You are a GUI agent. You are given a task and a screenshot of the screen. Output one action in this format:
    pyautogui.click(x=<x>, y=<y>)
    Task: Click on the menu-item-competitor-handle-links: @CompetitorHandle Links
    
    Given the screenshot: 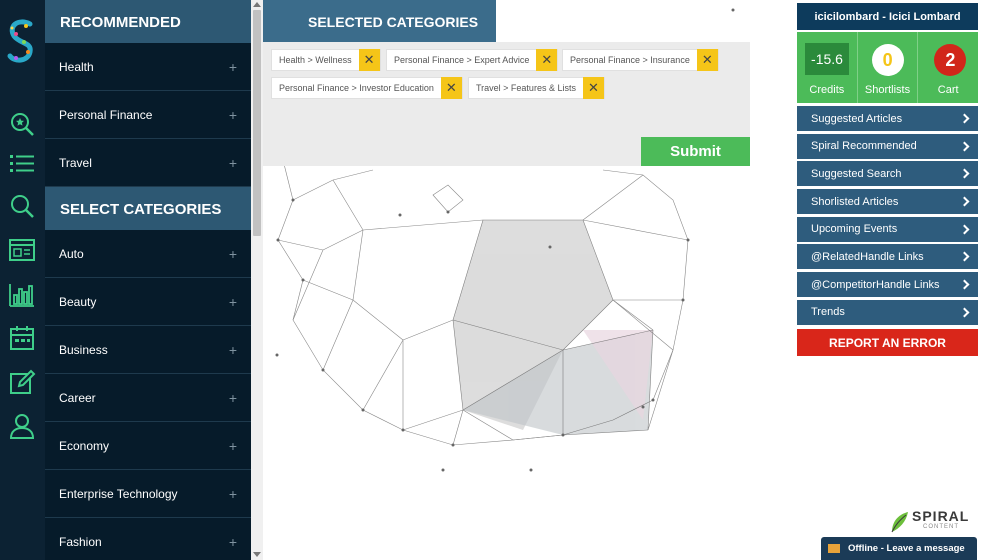 What is the action you would take?
    pyautogui.click(x=887, y=285)
    